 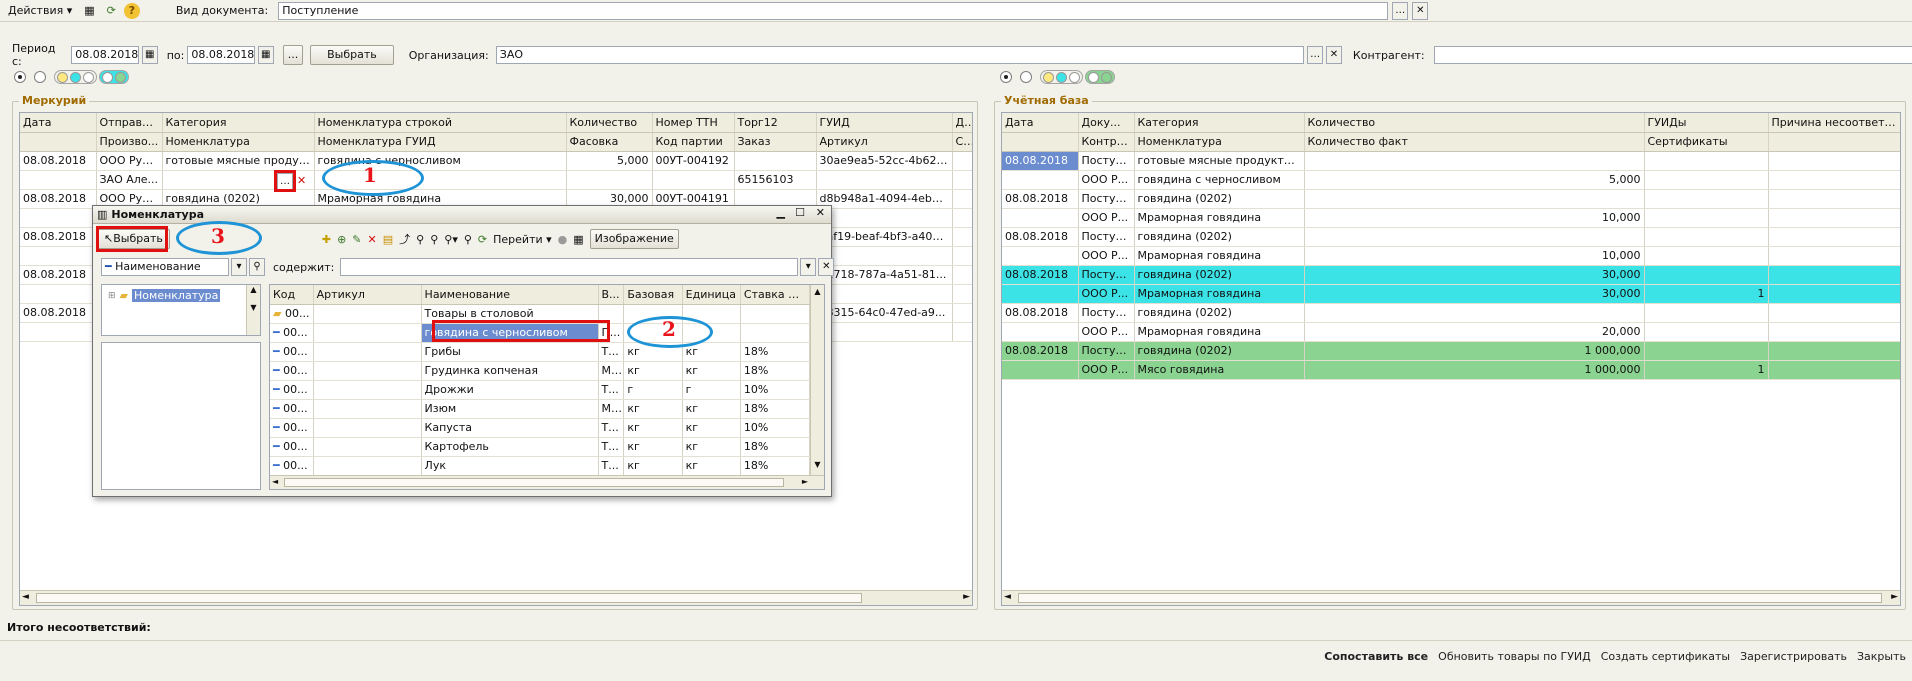 What do you see at coordinates (693, 123) in the screenshot?
I see `column-header: Номер ТТН` at bounding box center [693, 123].